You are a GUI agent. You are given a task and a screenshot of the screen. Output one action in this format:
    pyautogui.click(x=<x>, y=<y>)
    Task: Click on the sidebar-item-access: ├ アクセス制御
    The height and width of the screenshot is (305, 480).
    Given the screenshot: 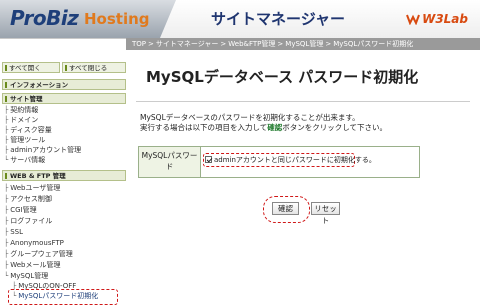 What is the action you would take?
    pyautogui.click(x=28, y=199)
    